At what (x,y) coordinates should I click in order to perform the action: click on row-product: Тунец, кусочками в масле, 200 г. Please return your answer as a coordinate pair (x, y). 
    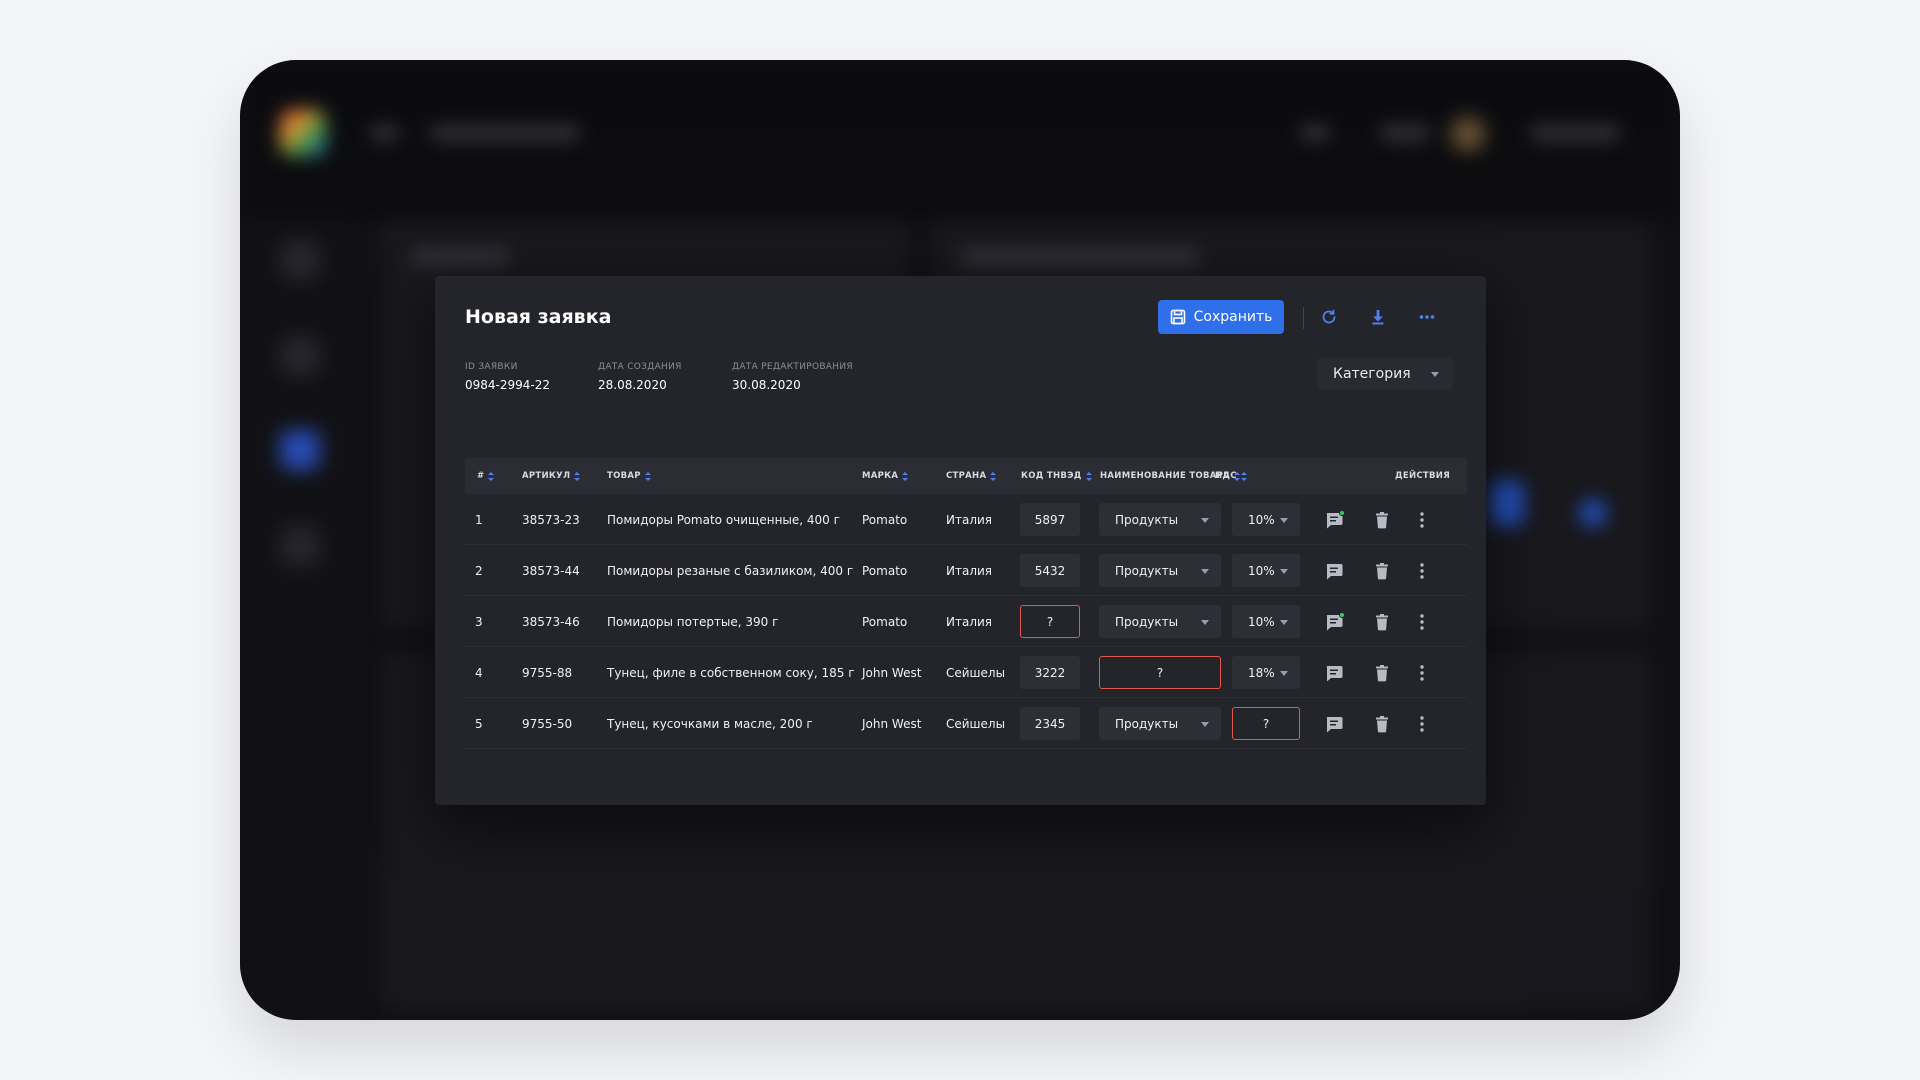
    Looking at the image, I should click on (710, 723).